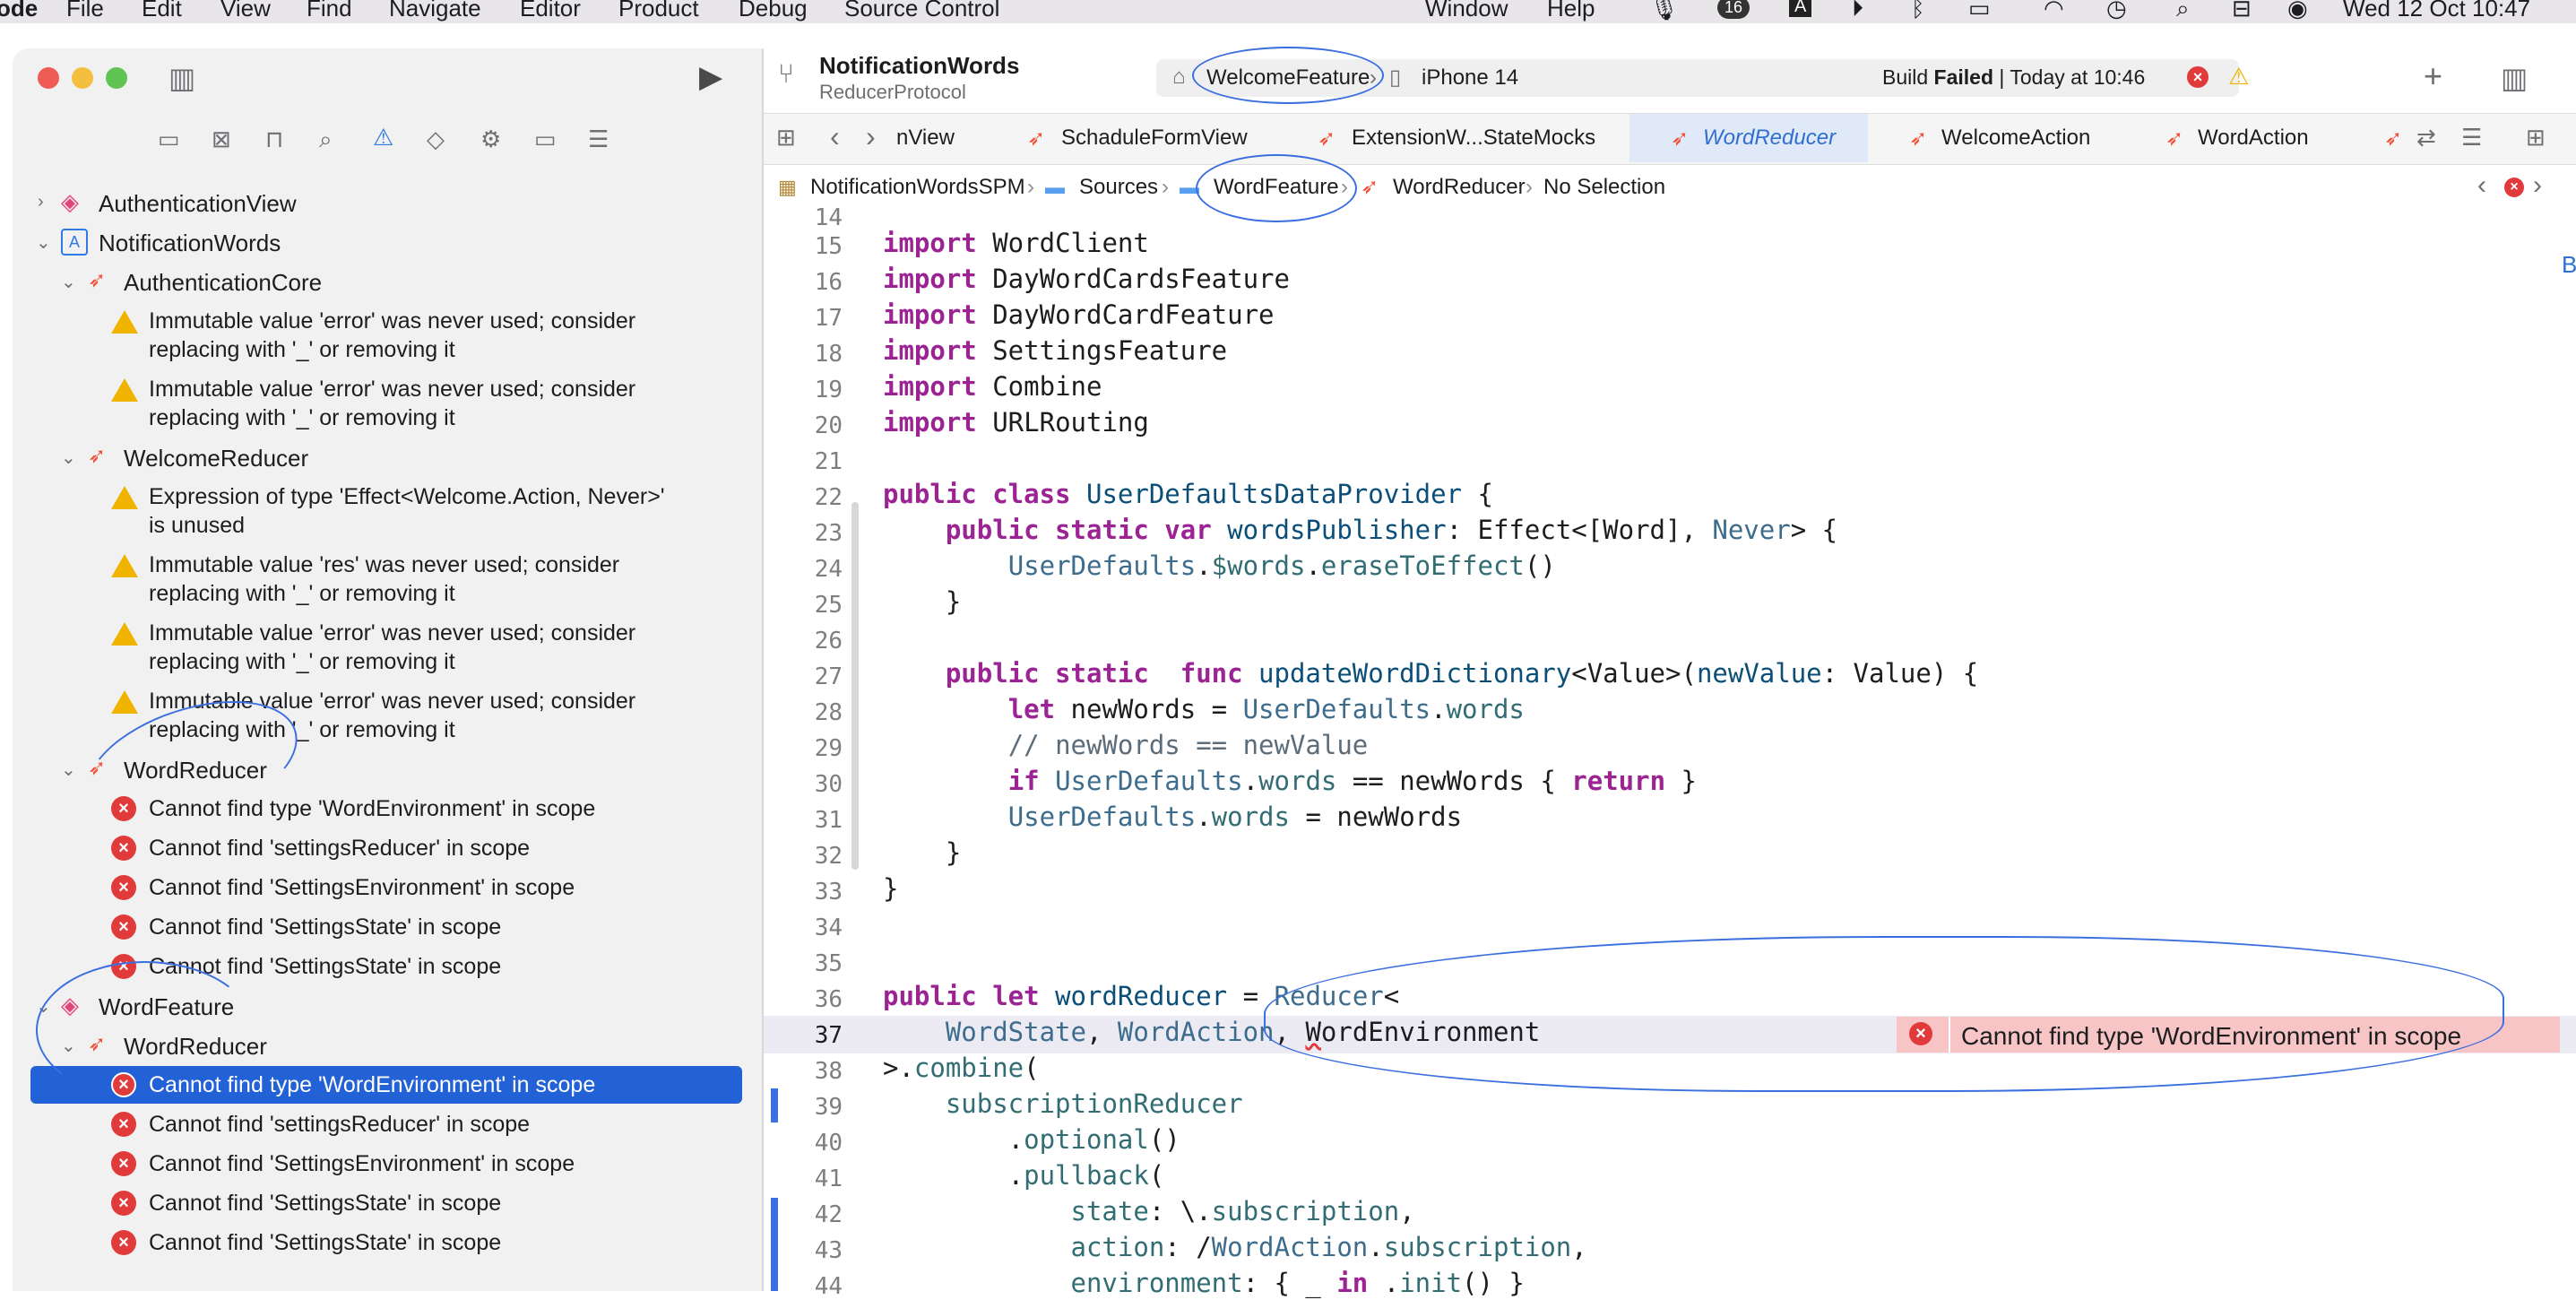 The width and height of the screenshot is (2576, 1300). I want to click on close-window-button, so click(48, 78).